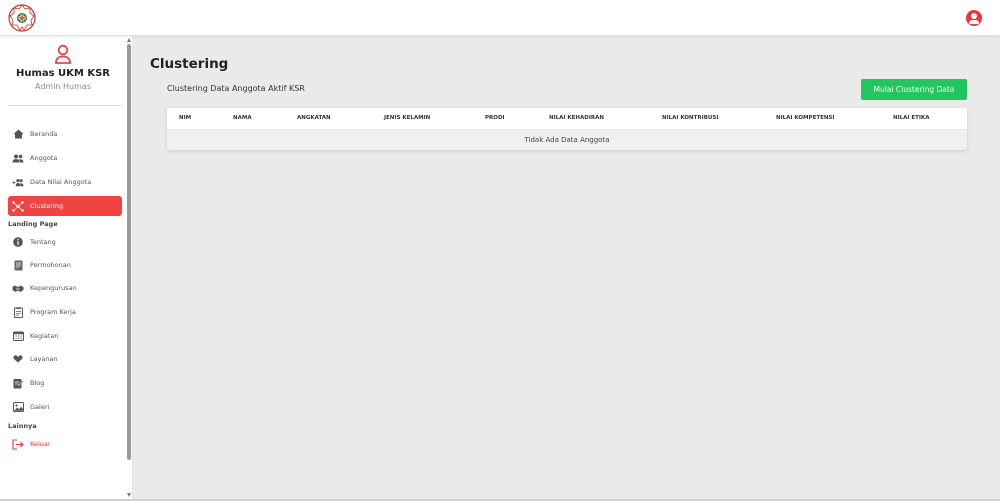 The width and height of the screenshot is (1000, 501). Describe the element at coordinates (44, 336) in the screenshot. I see `sidebar-item-label: Kegiatan` at that location.